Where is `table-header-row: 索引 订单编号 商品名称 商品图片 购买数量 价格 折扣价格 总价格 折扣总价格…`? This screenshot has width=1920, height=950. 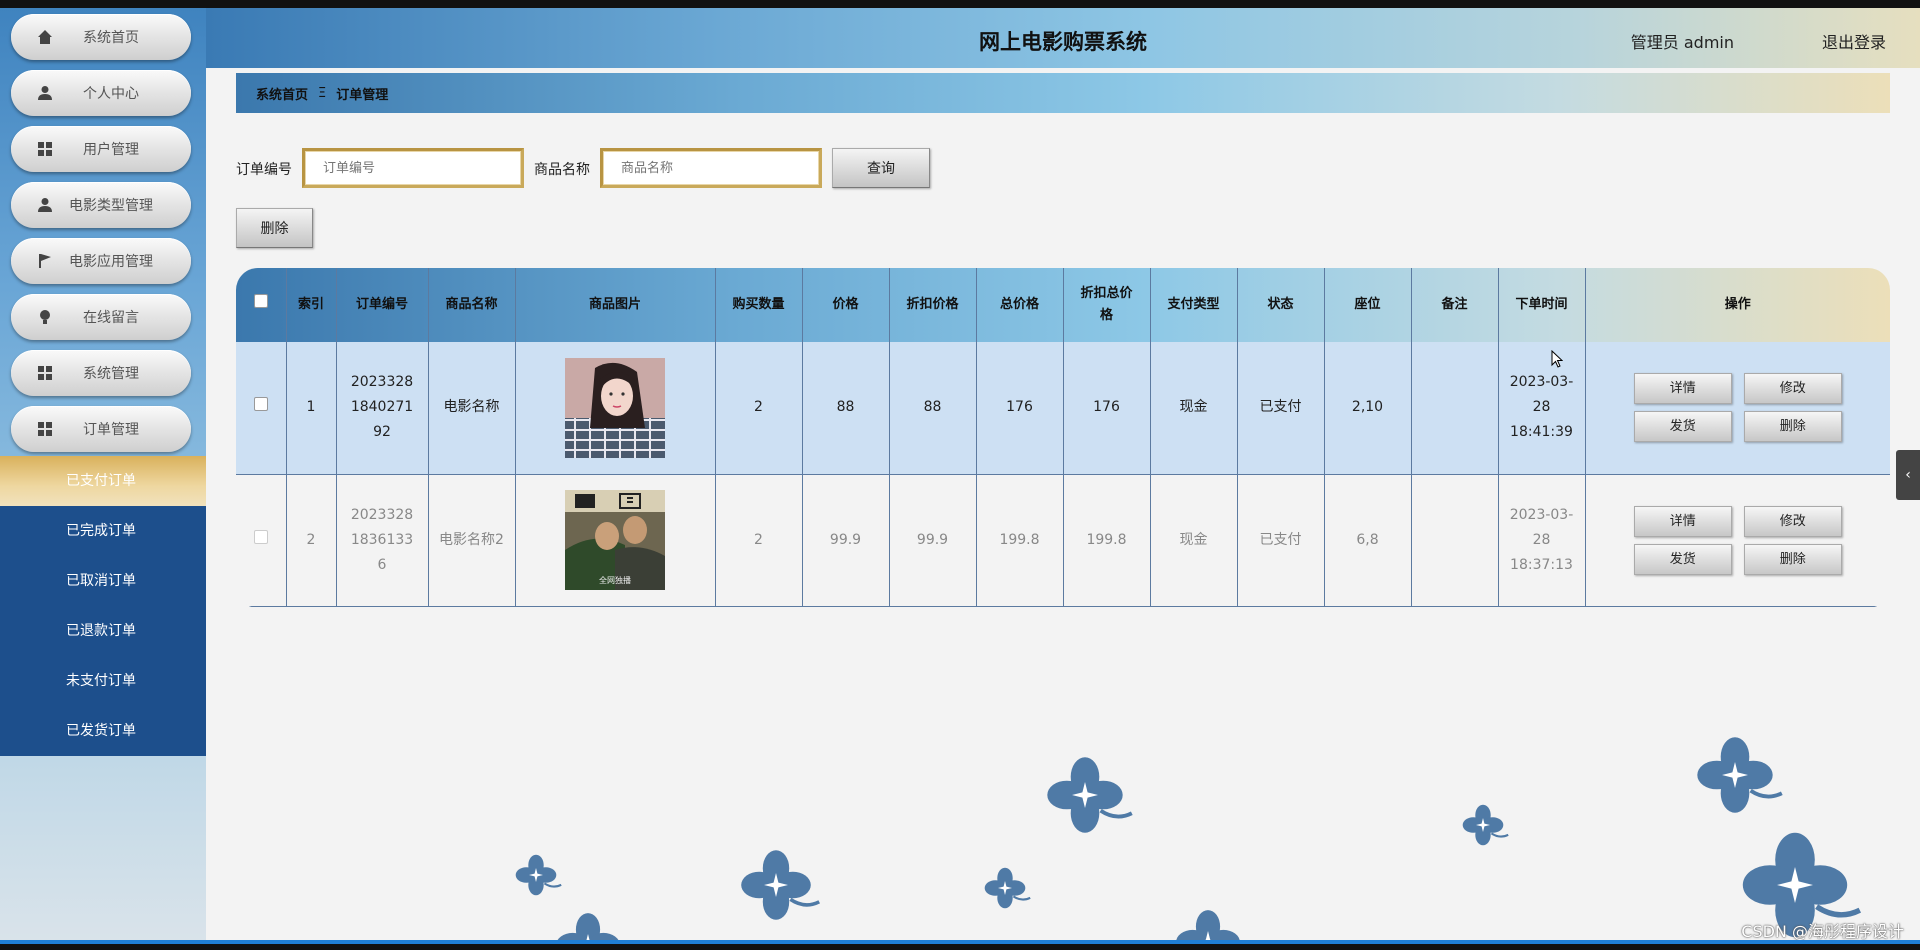
table-header-row: 索引 订单编号 商品名称 商品图片 购买数量 价格 折扣价格 总价格 折扣总价格… is located at coordinates (1063, 305).